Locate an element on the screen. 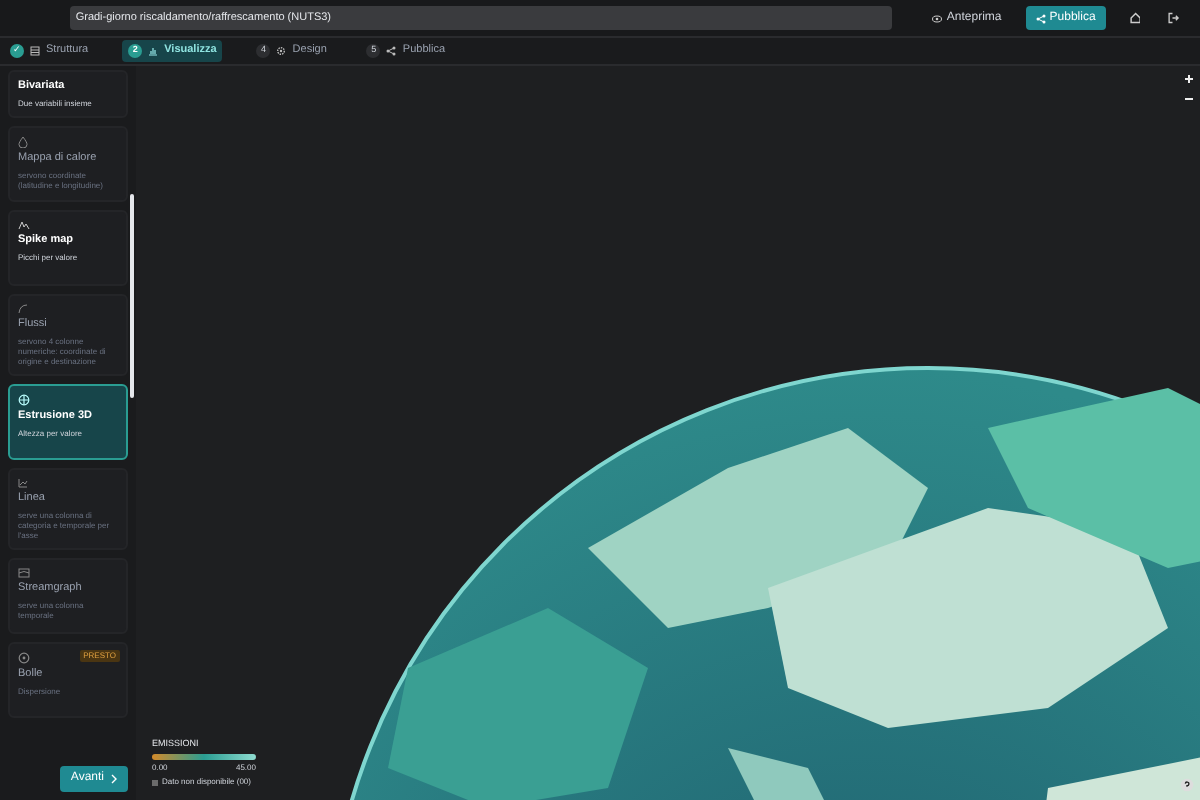 Image resolution: width=1200 pixels, height=800 pixels. bubble-icon is located at coordinates (24, 658).